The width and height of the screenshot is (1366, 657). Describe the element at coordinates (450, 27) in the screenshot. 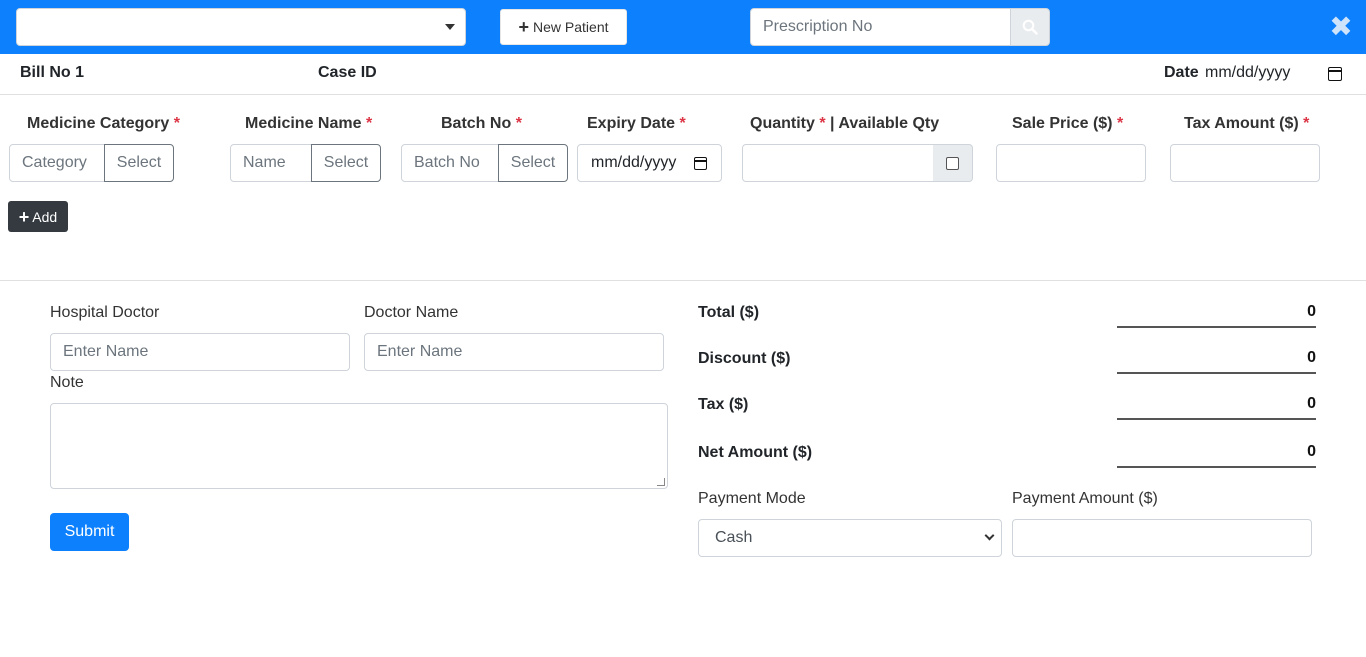

I see `caret-down-icon` at that location.